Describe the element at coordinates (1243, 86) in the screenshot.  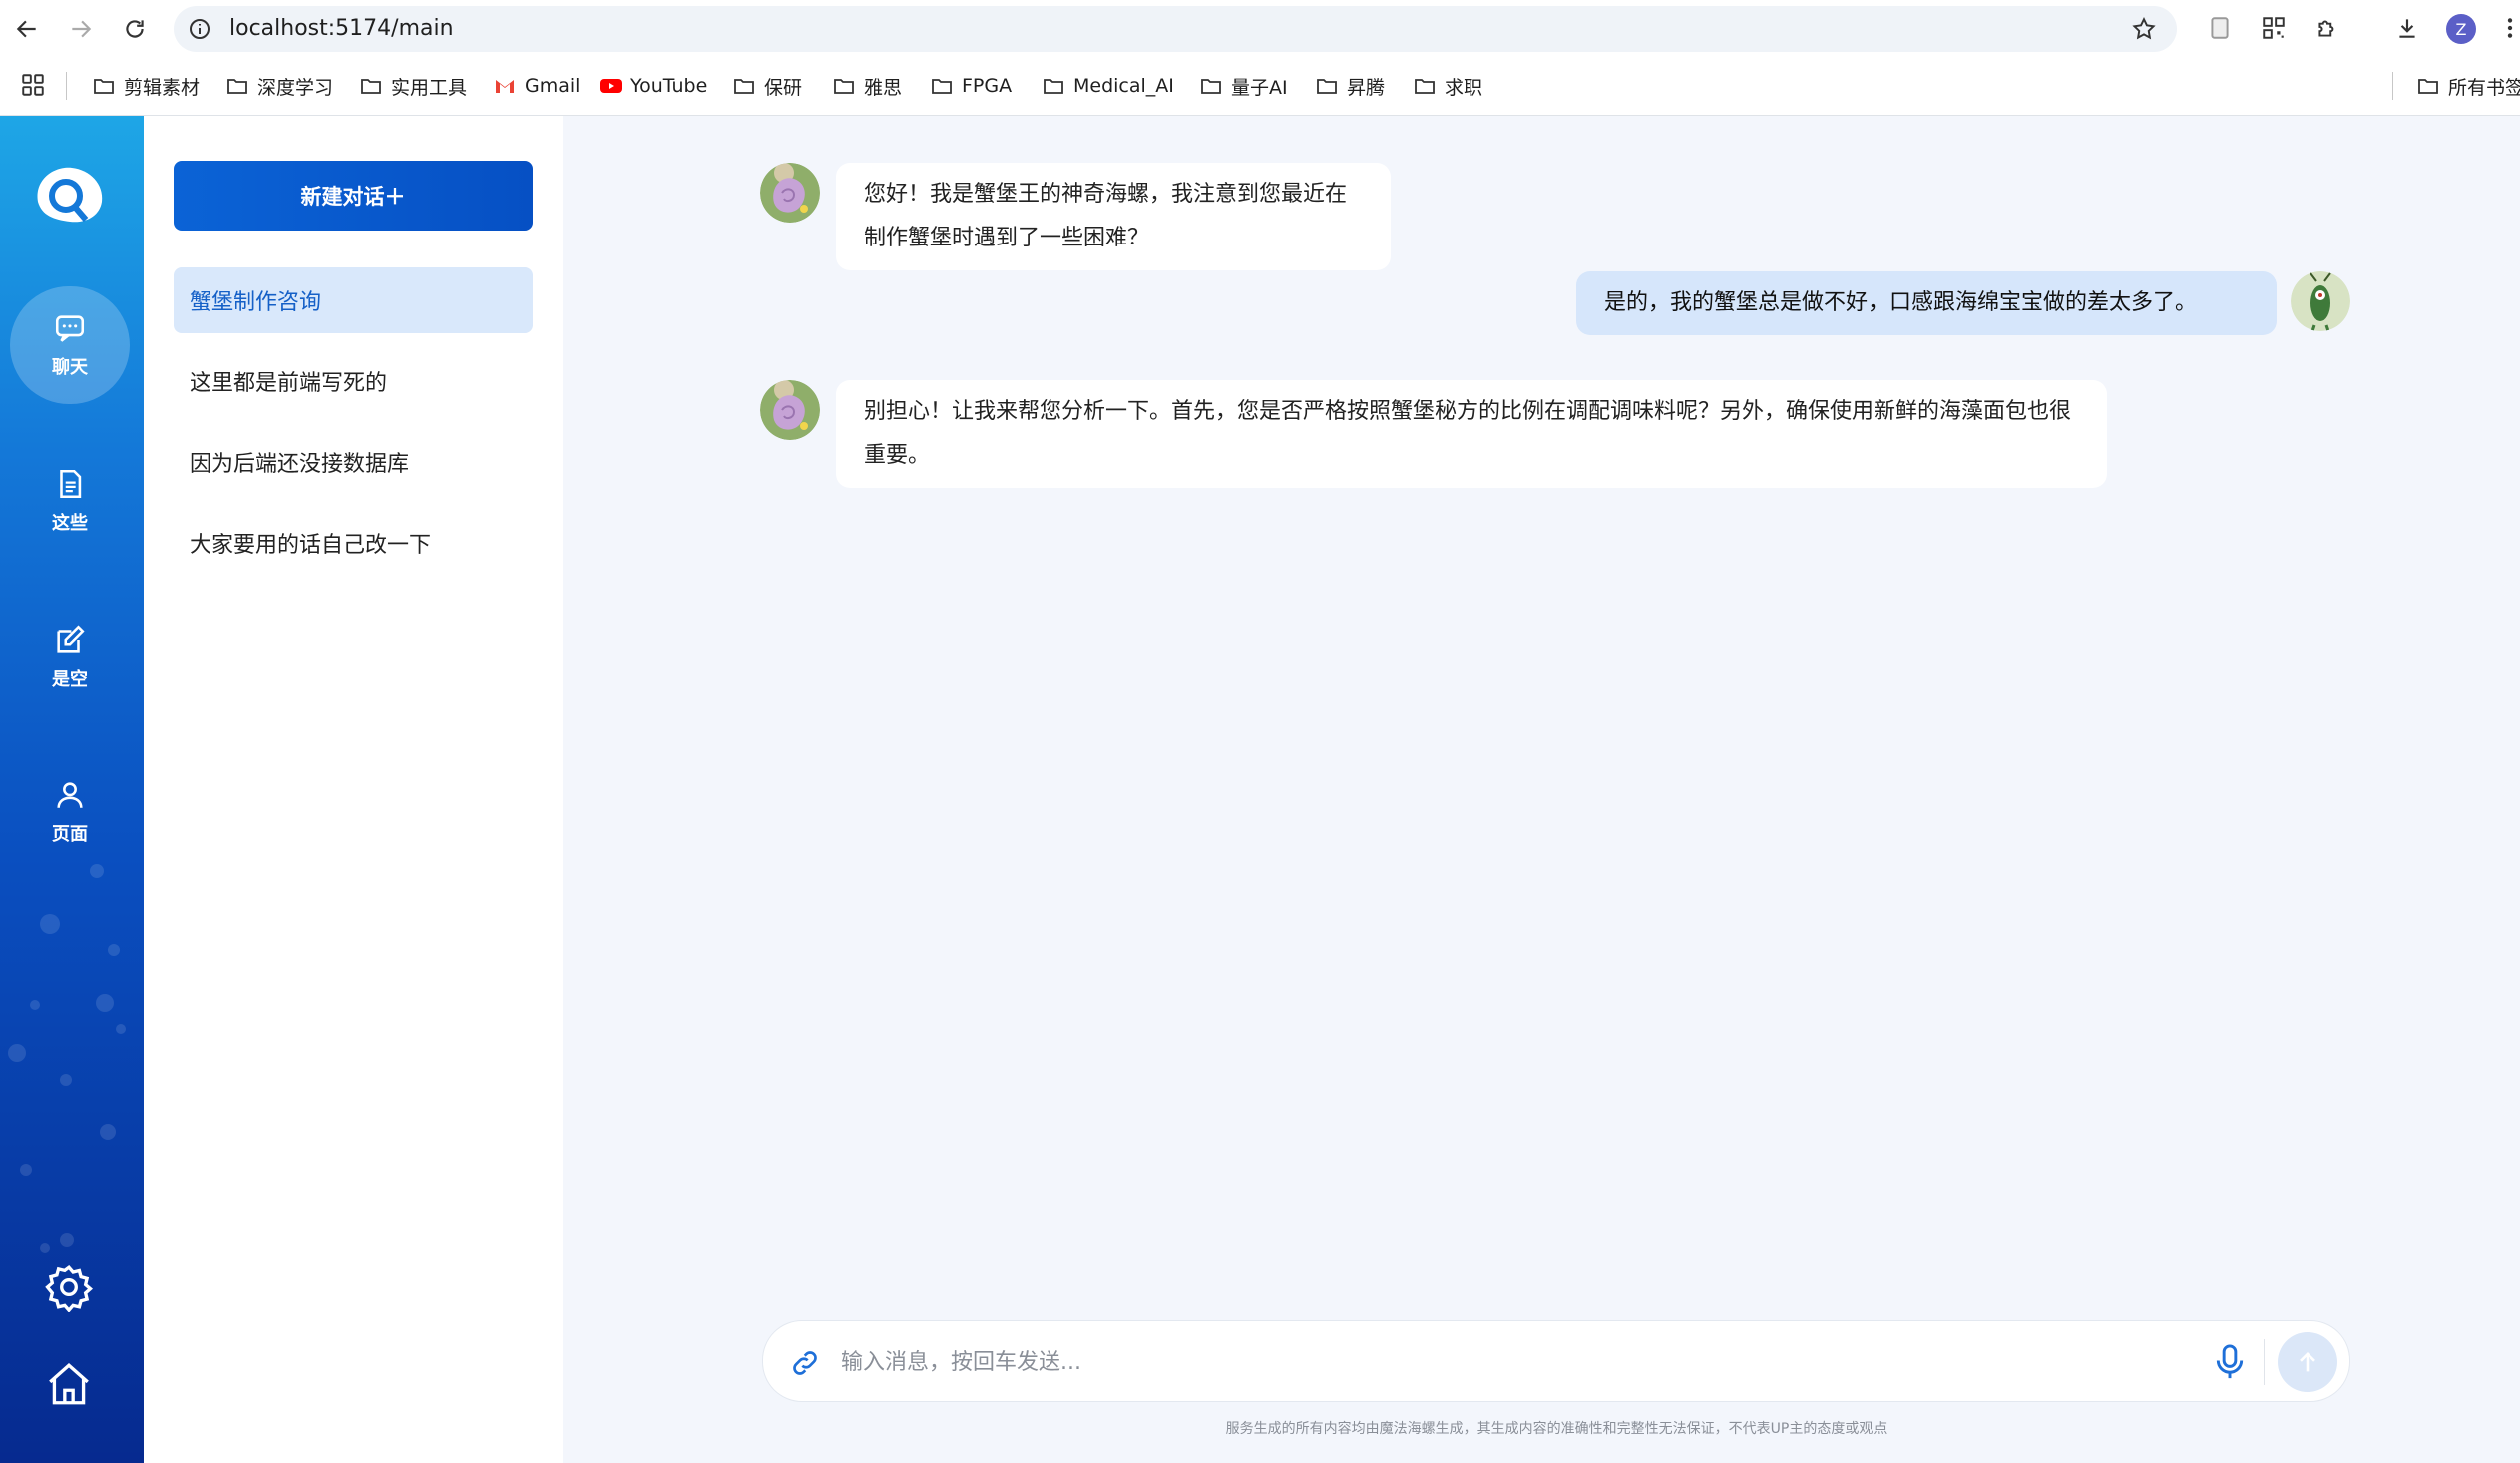
I see `bookmark-item: 量子AI` at that location.